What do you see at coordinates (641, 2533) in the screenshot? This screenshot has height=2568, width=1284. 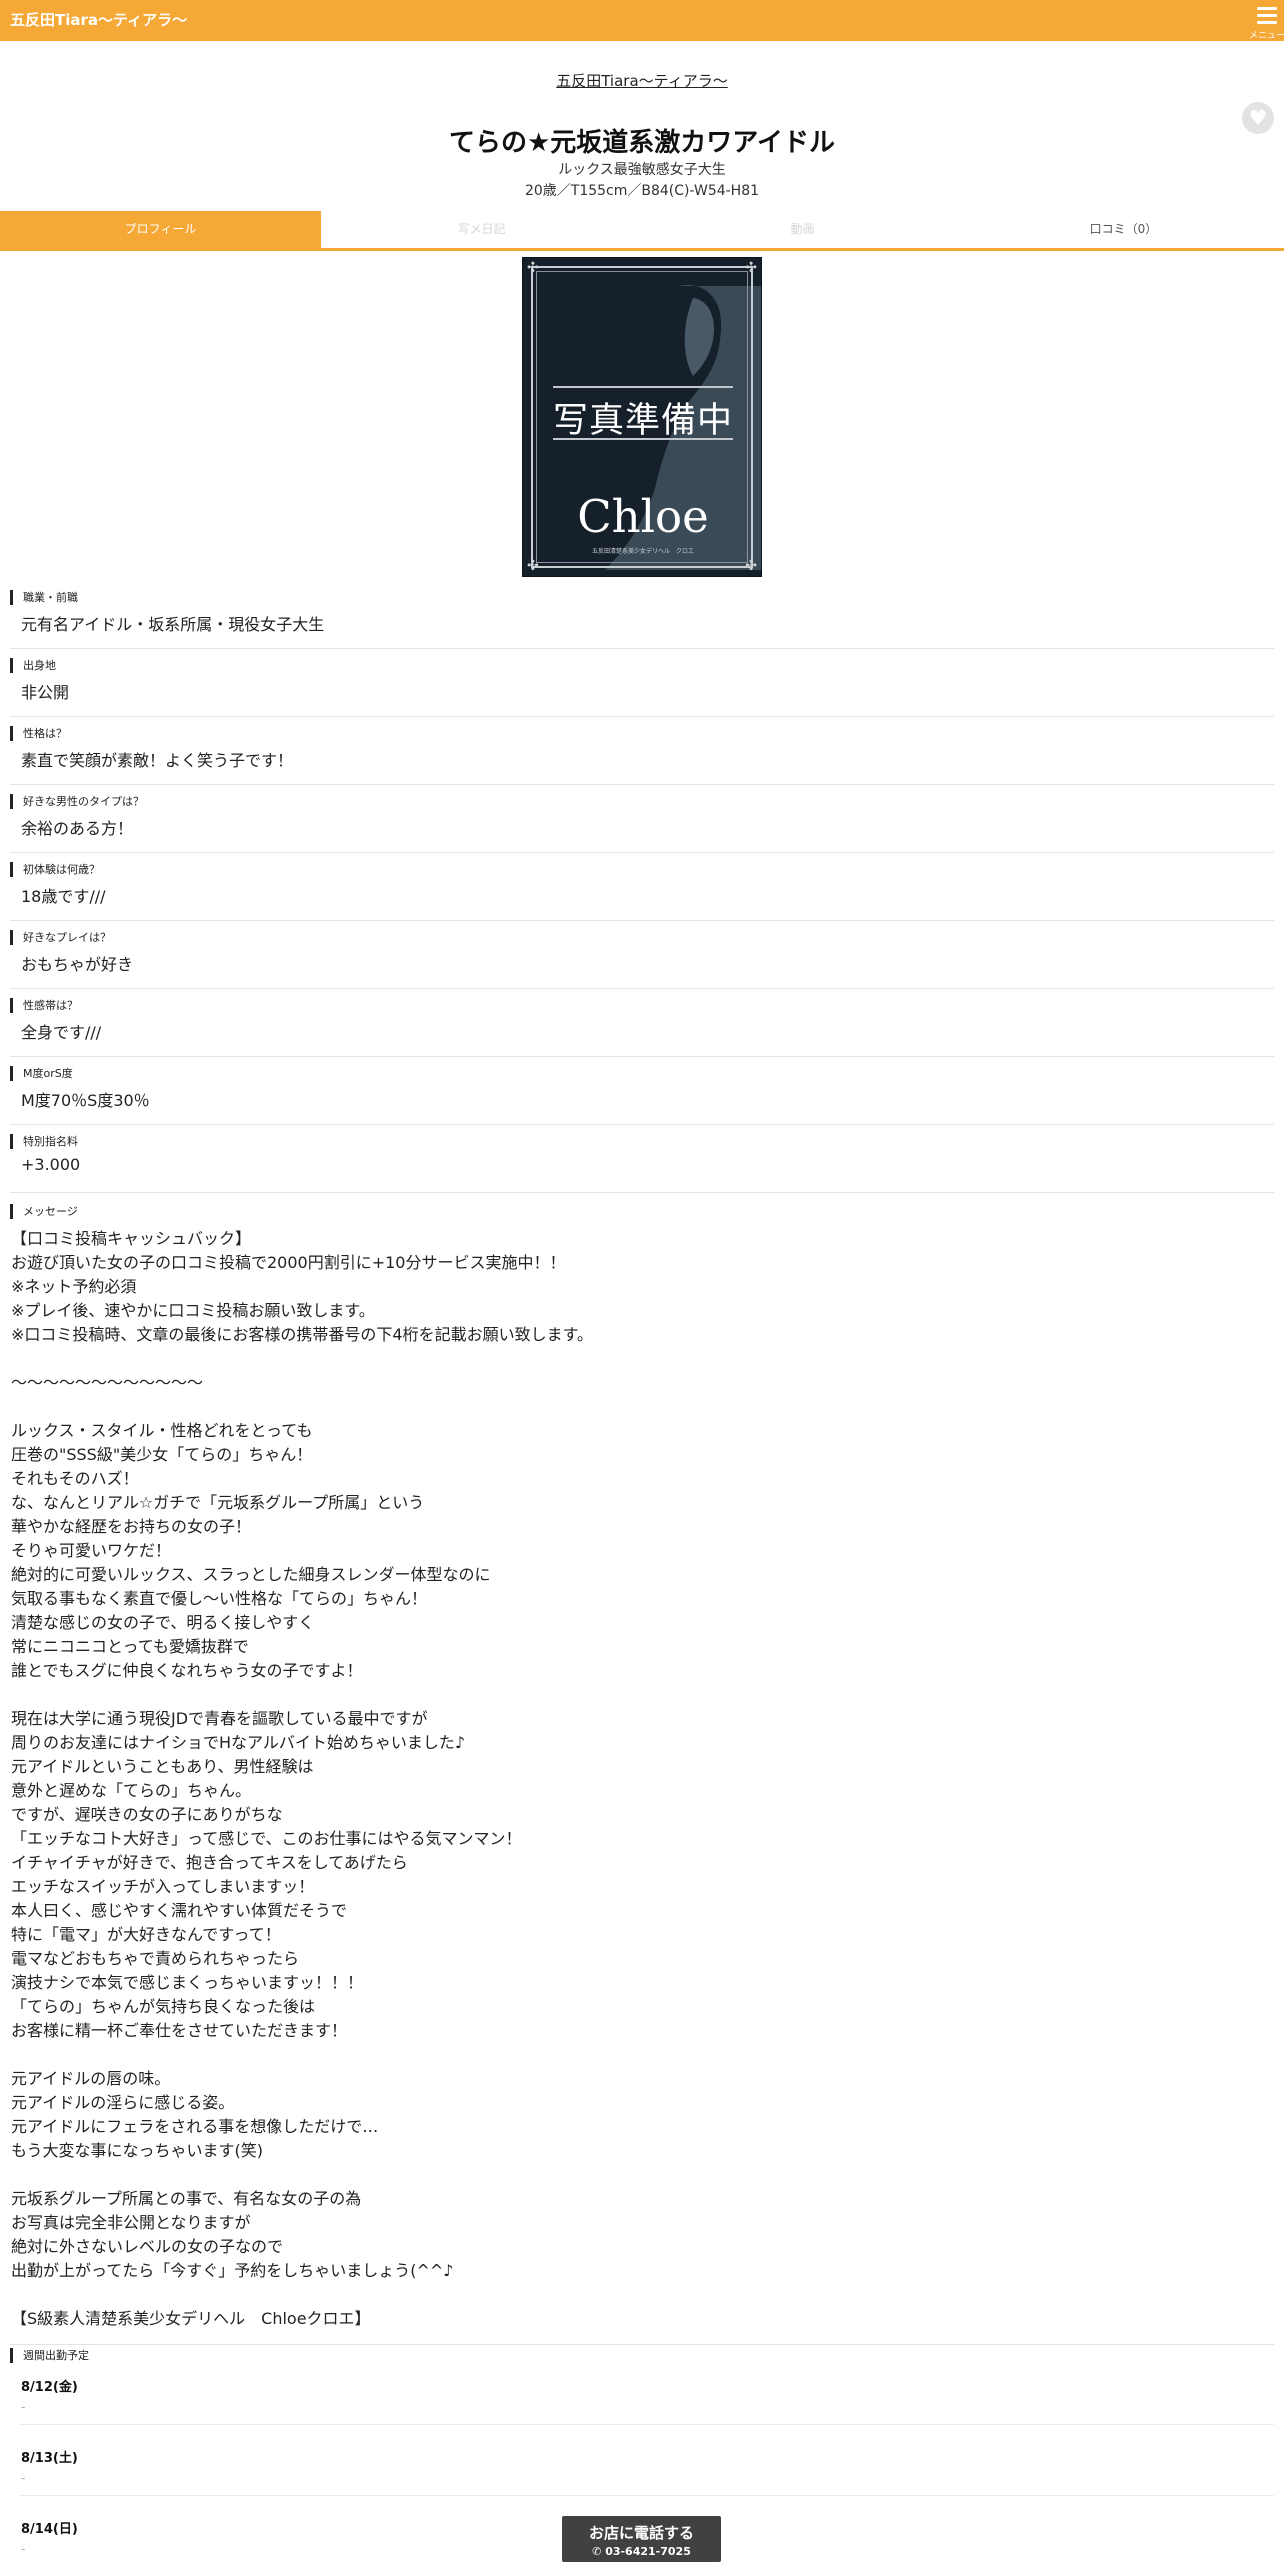 I see `call-label: お店に電話する` at bounding box center [641, 2533].